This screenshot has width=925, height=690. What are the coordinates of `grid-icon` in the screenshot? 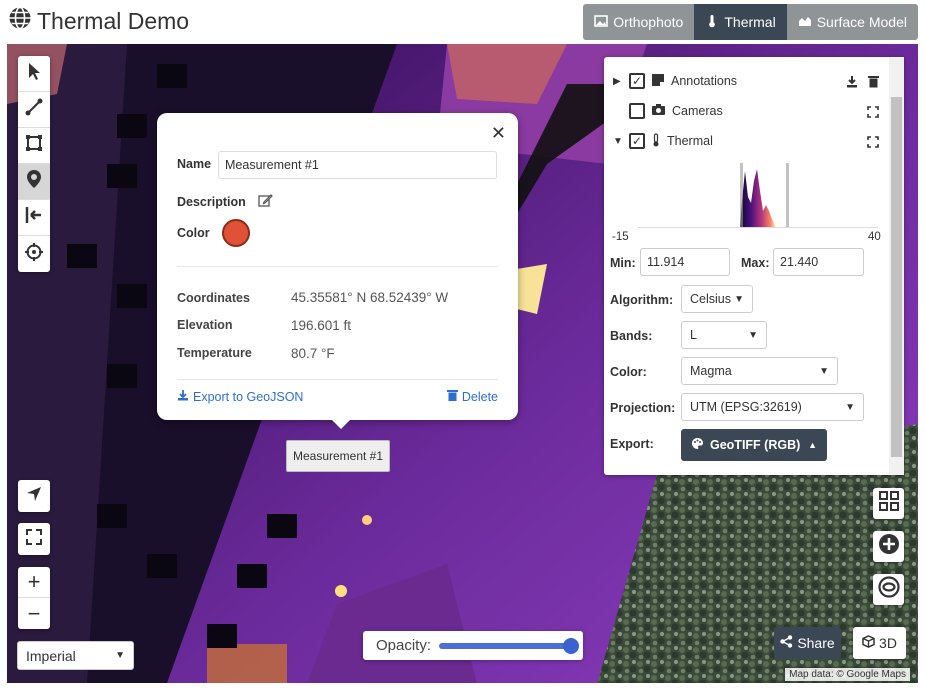 It's located at (889, 503).